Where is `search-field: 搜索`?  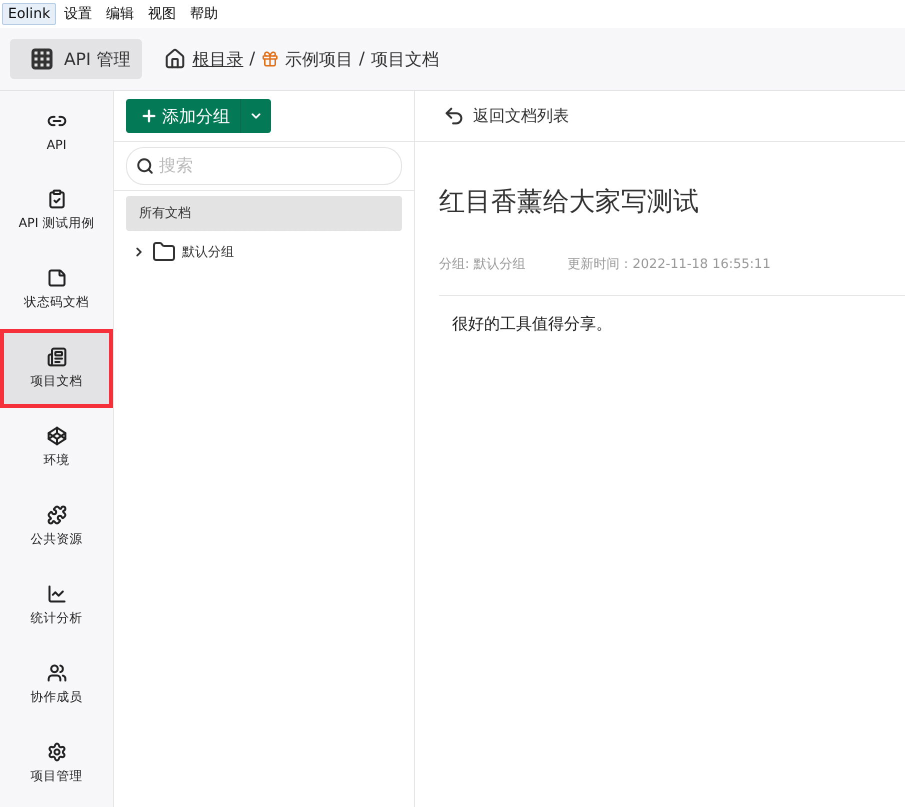 search-field: 搜索 is located at coordinates (264, 166).